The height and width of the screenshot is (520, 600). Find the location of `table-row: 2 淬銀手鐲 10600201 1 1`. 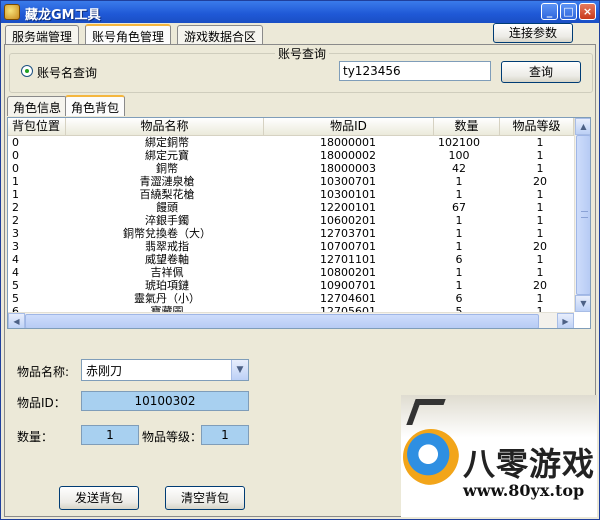

table-row: 2 淬銀手鐲 10600201 1 1 is located at coordinates (291, 220).